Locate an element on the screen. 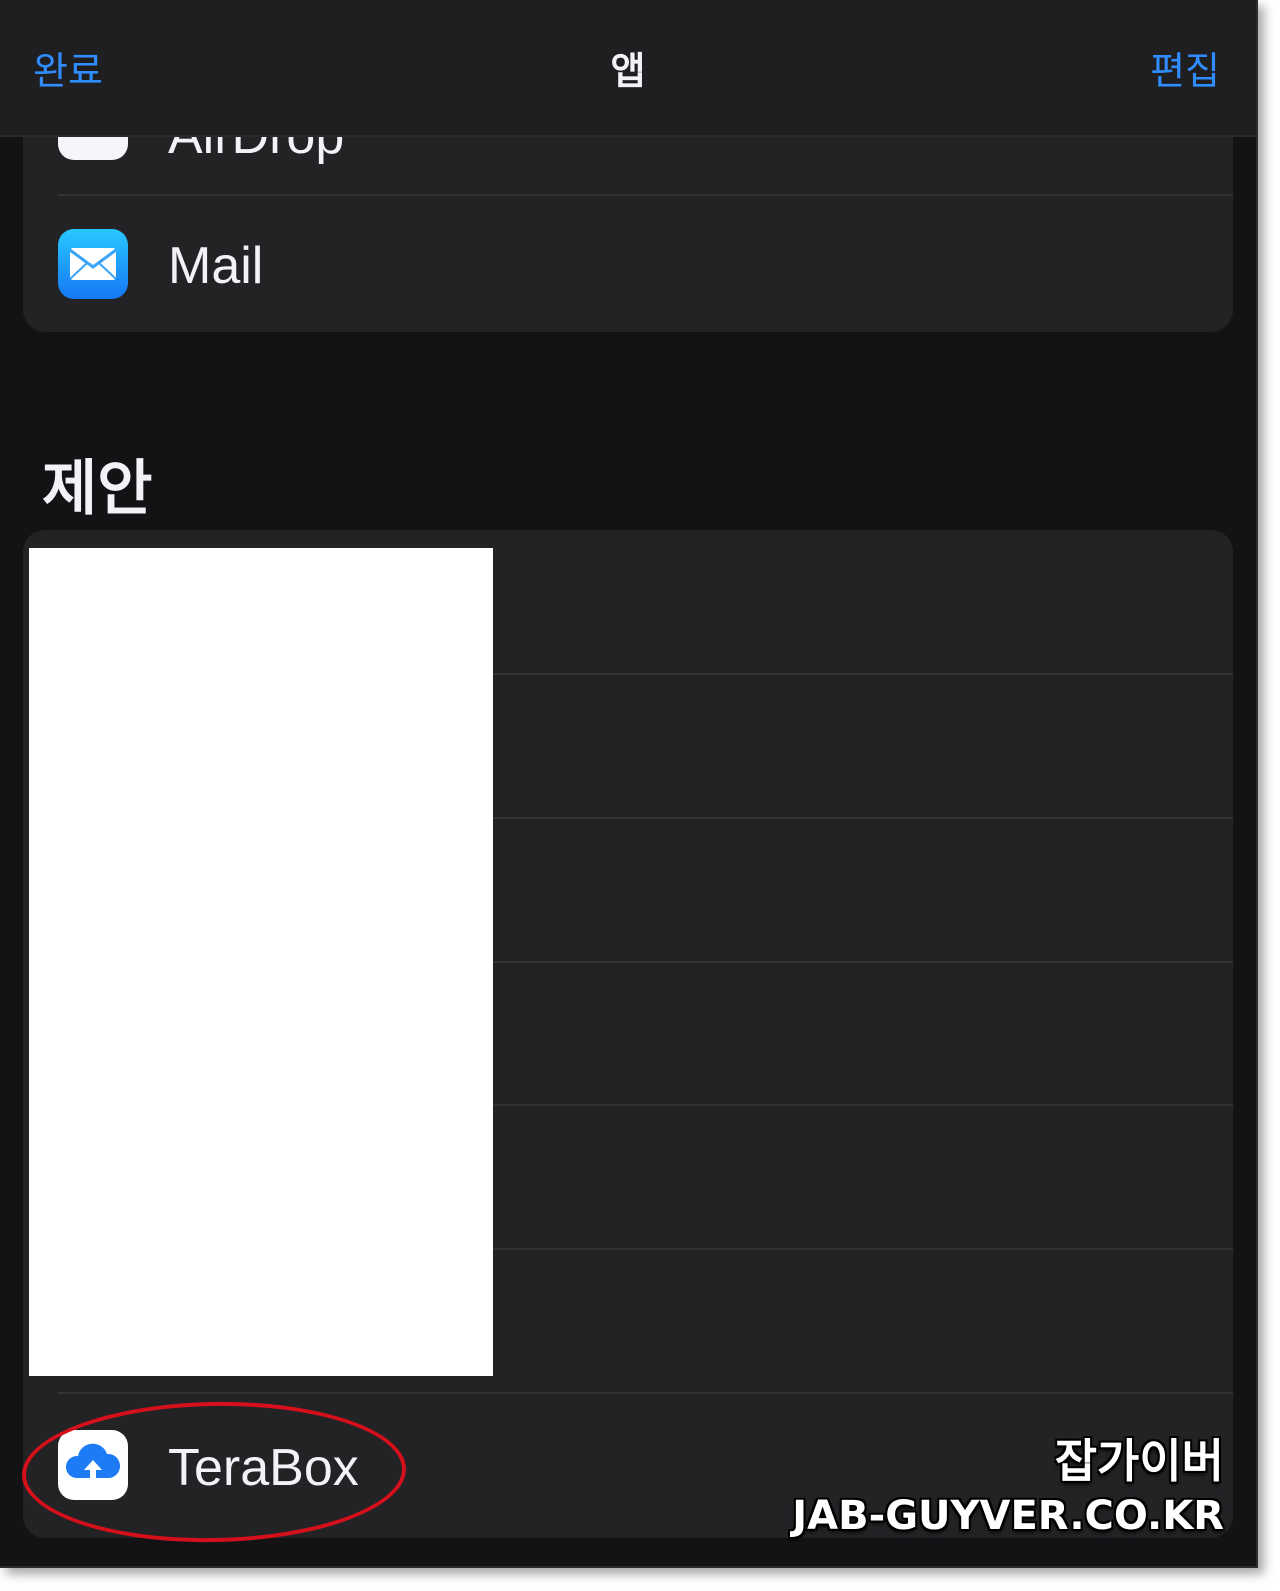  section-title-suggestions: 제안 is located at coordinates (97, 489).